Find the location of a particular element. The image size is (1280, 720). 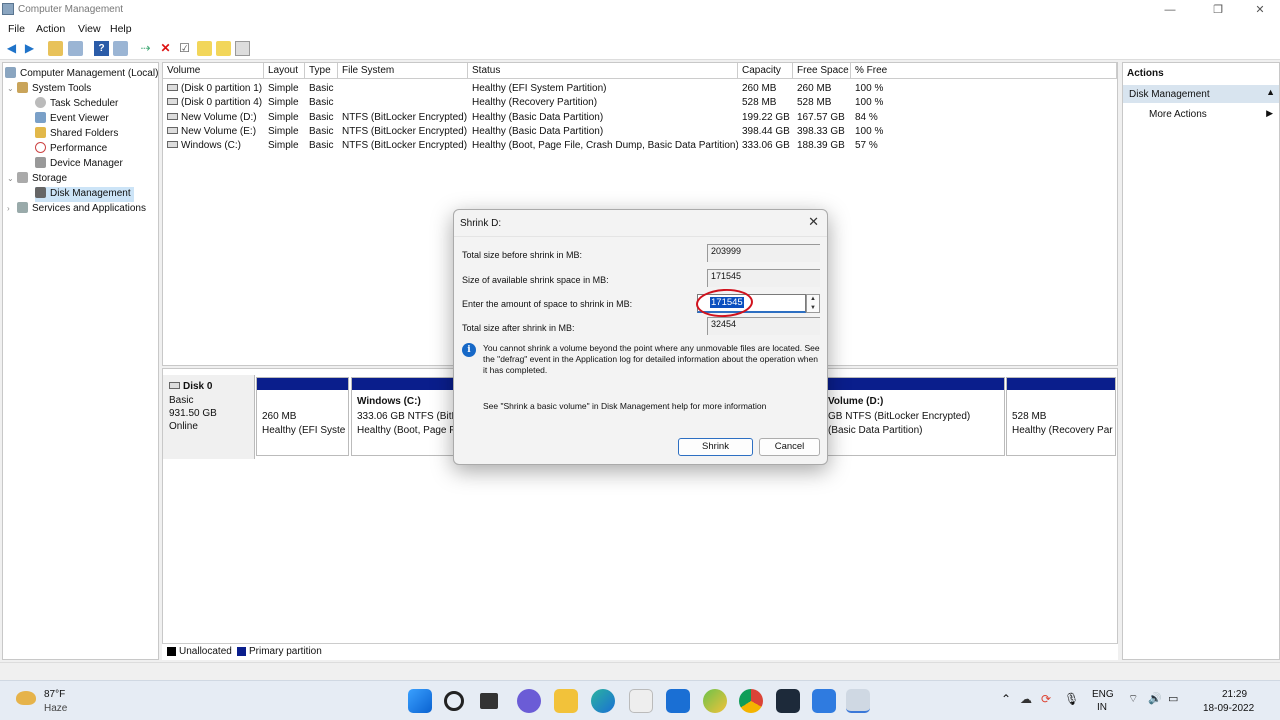

weather-condition: Haze is located at coordinates (55, 708).